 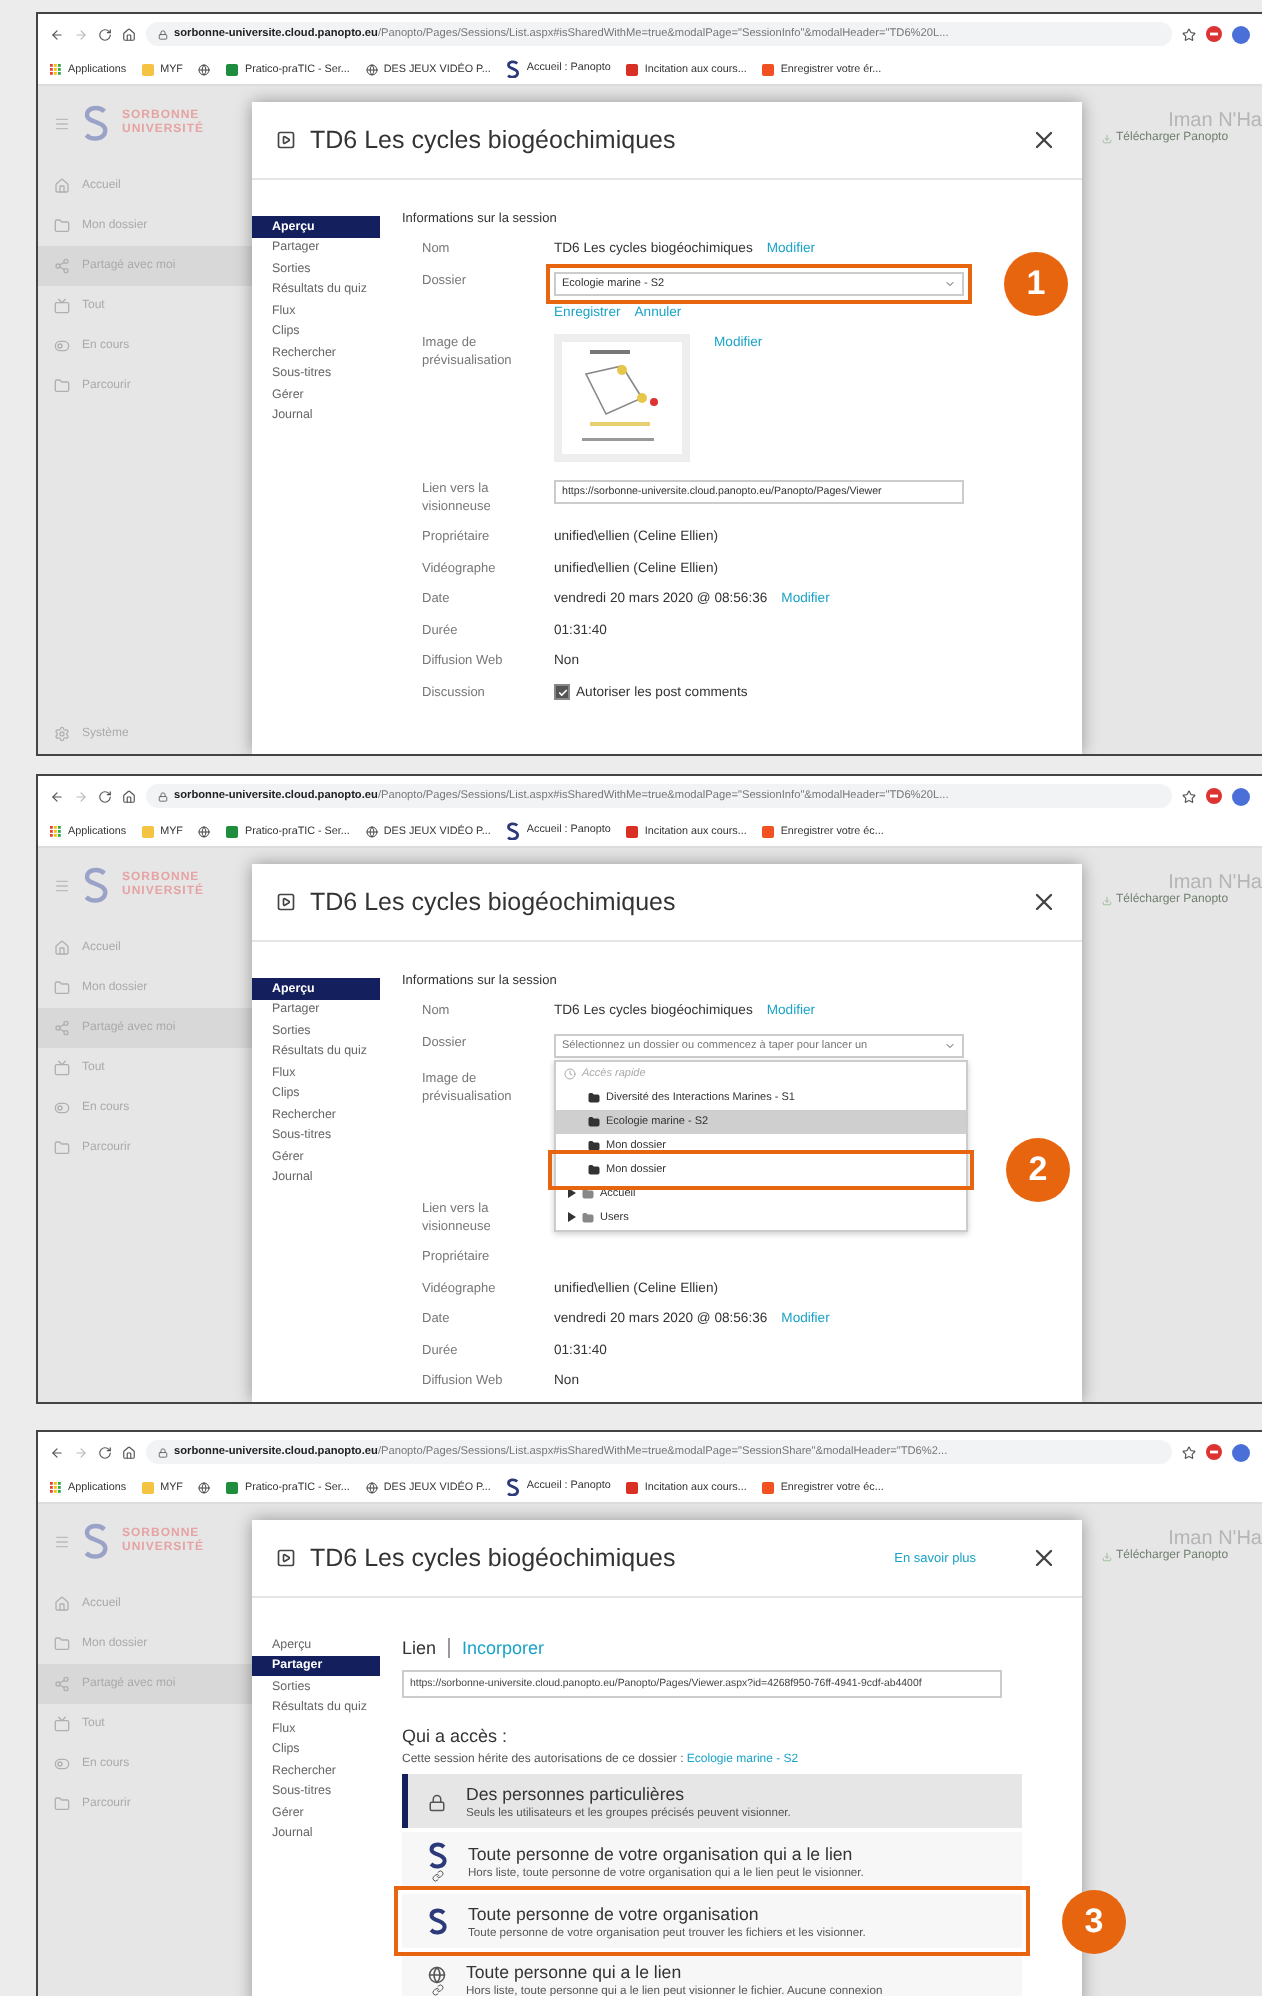 What do you see at coordinates (1038, 1169) in the screenshot?
I see `step-number: 2` at bounding box center [1038, 1169].